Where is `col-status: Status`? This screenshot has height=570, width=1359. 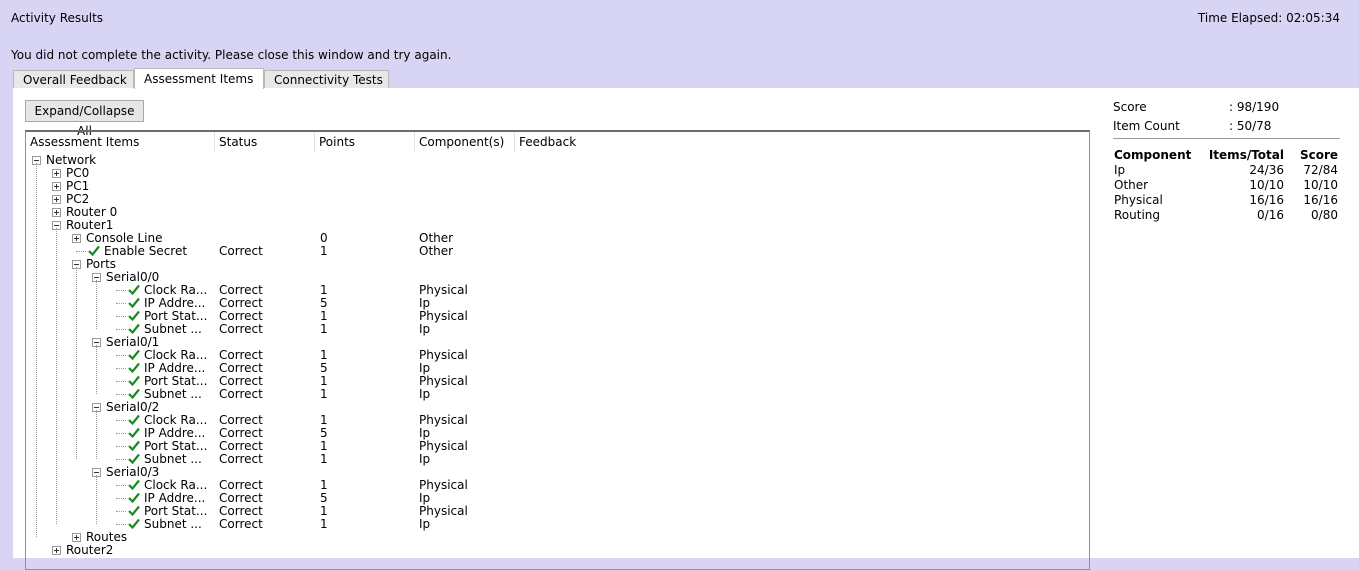
col-status: Status is located at coordinates (265, 142).